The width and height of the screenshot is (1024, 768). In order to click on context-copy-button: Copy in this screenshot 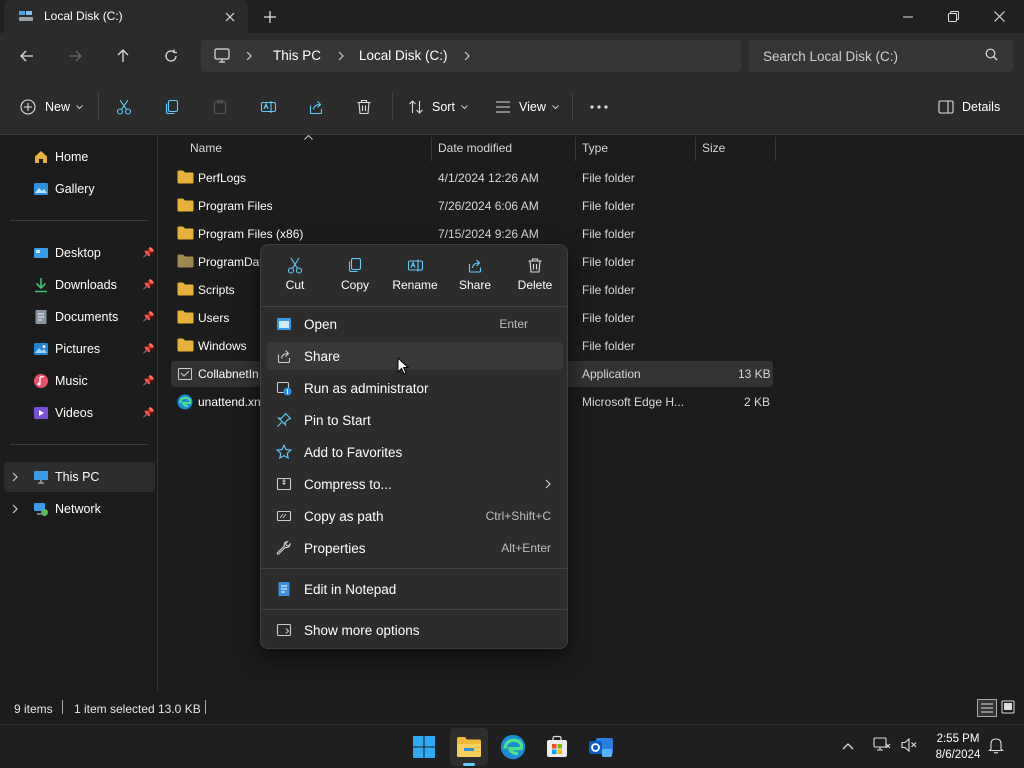, I will do `click(355, 277)`.